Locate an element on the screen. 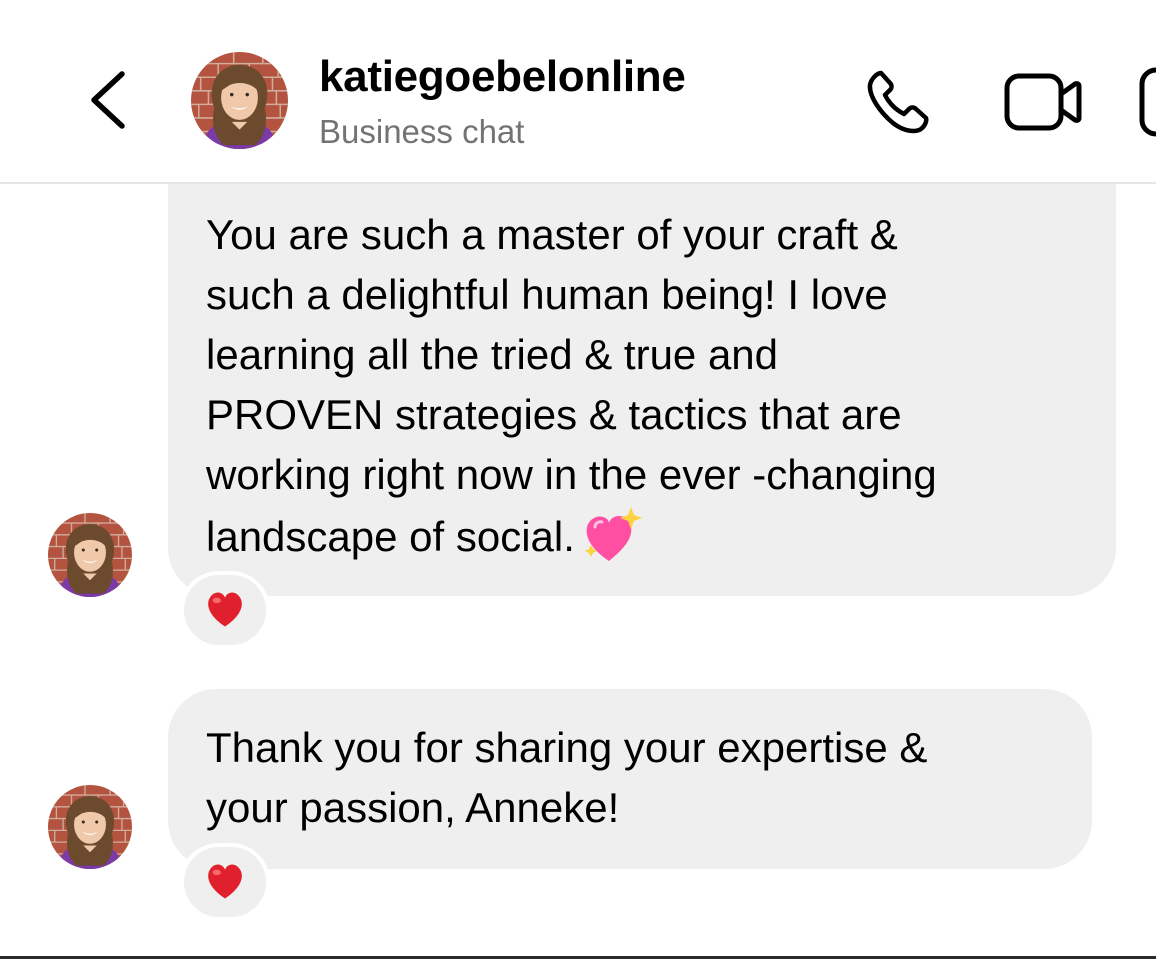 The image size is (1156, 959). sparkling-heart-icon is located at coordinates (612, 543).